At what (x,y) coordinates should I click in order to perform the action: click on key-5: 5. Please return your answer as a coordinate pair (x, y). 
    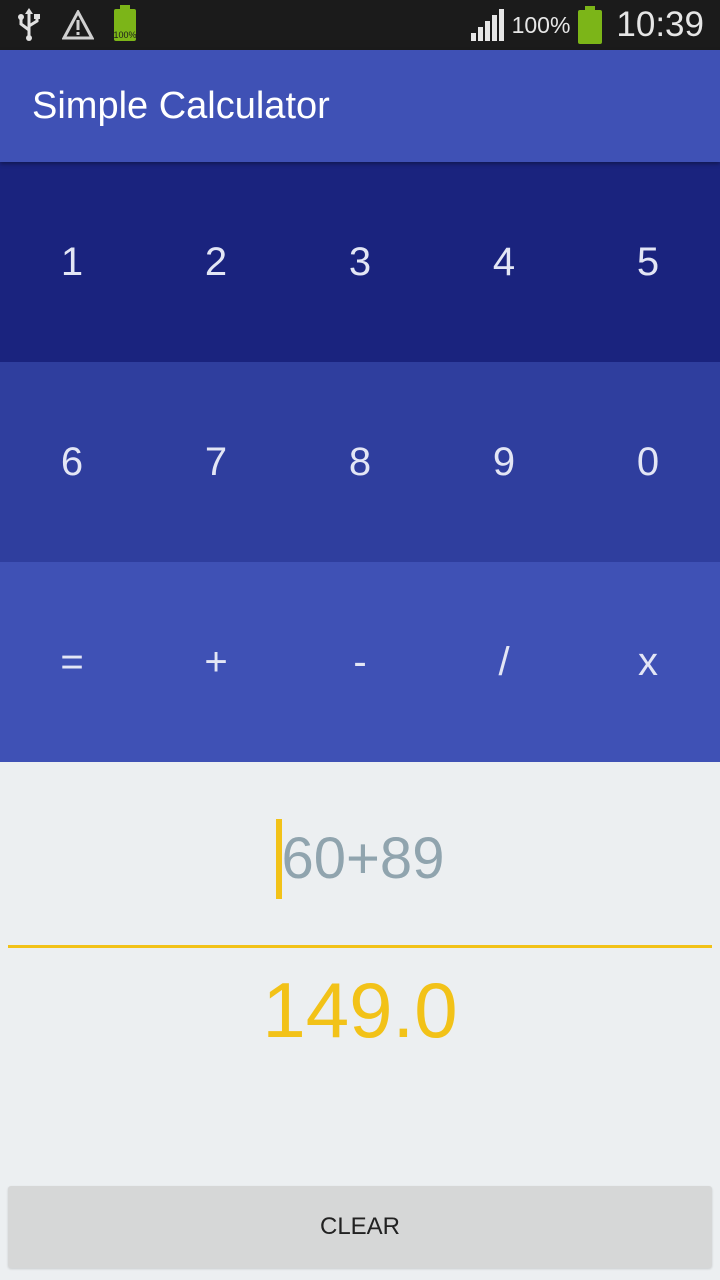
    Looking at the image, I should click on (648, 262).